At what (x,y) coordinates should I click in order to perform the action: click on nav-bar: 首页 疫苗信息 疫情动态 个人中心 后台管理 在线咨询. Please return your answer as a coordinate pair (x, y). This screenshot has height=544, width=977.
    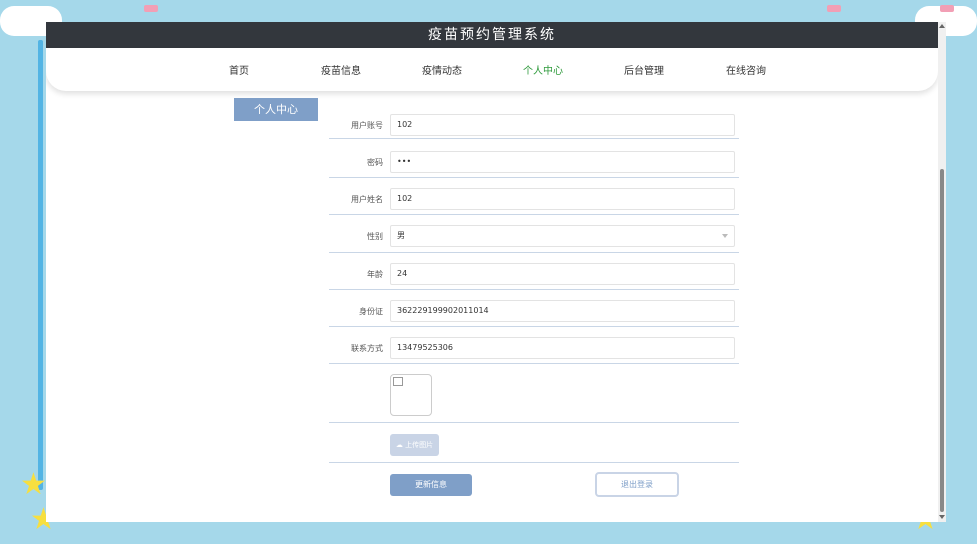
    Looking at the image, I should click on (492, 69).